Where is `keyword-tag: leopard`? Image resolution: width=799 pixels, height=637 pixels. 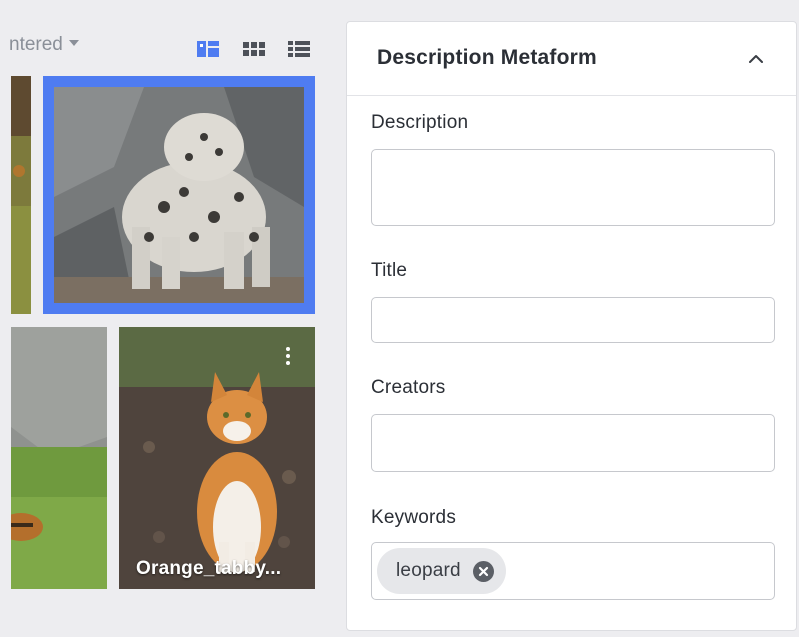
keyword-tag: leopard is located at coordinates (441, 571).